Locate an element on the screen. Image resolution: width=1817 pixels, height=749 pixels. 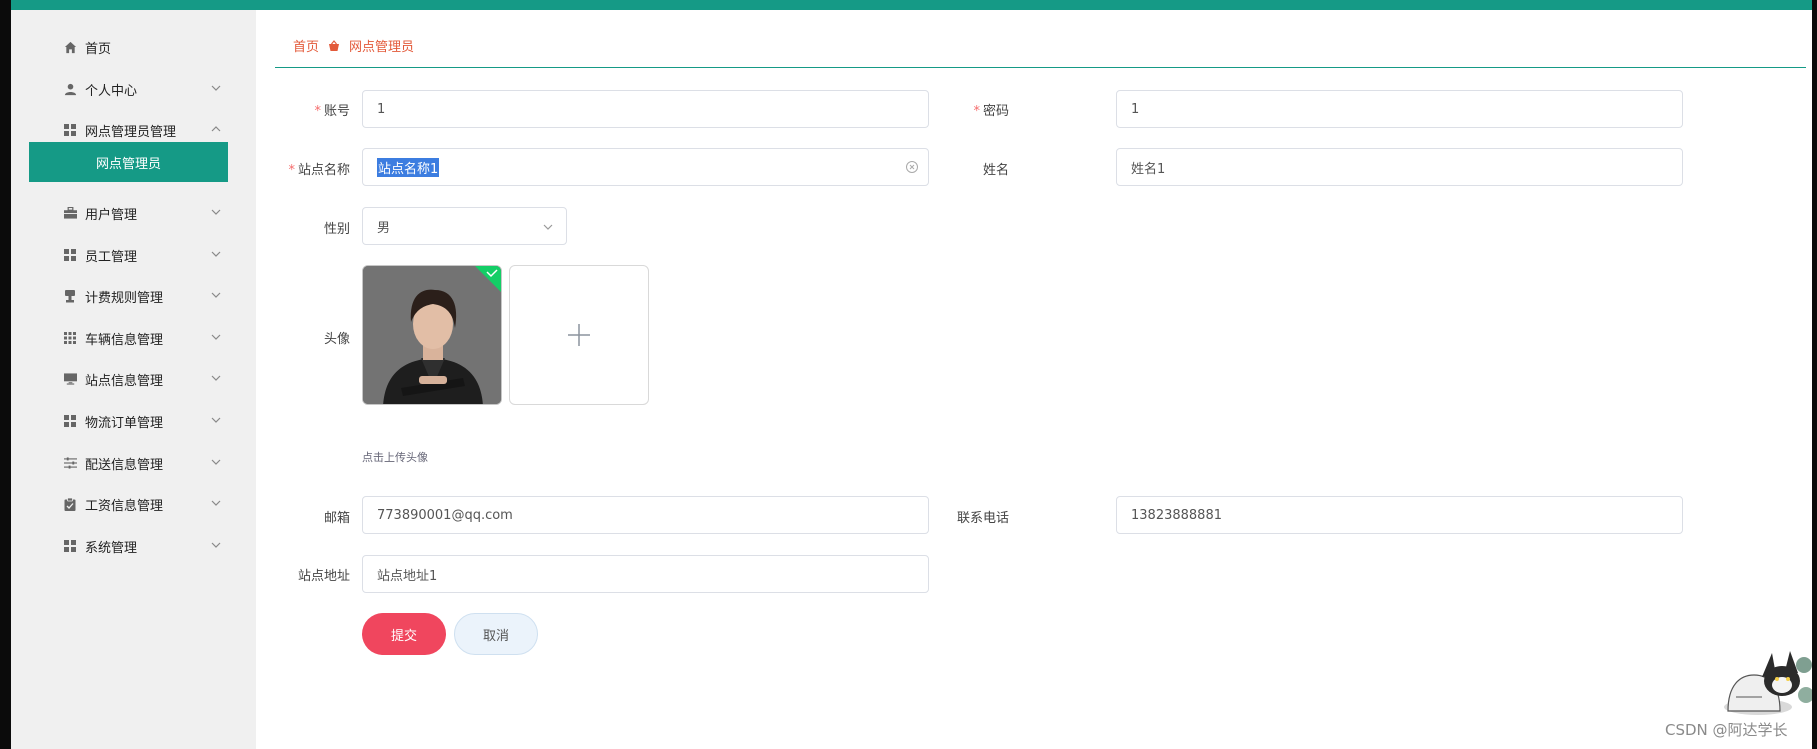
sliders-icon is located at coordinates (70, 463).